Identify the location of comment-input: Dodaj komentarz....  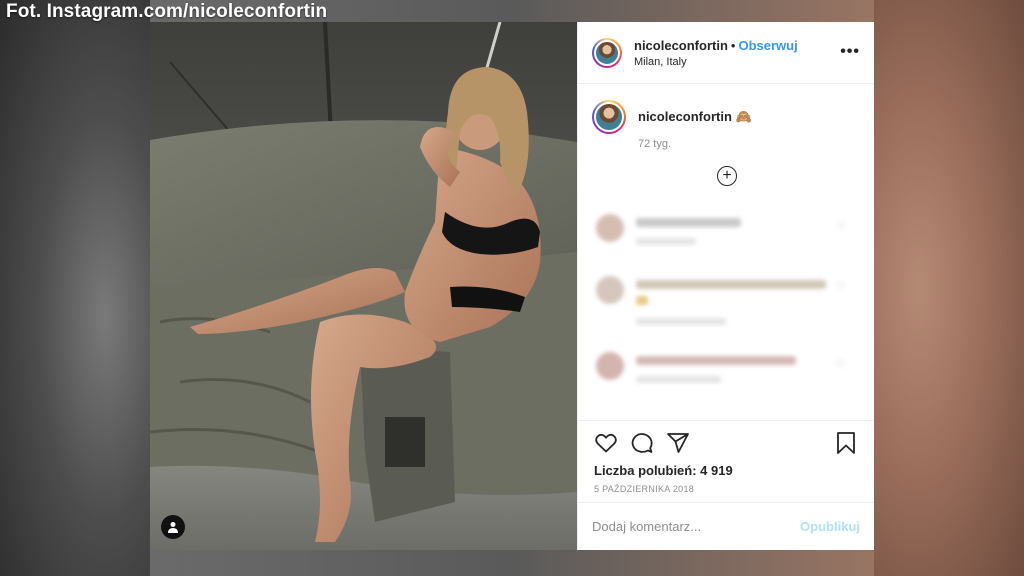
(696, 526).